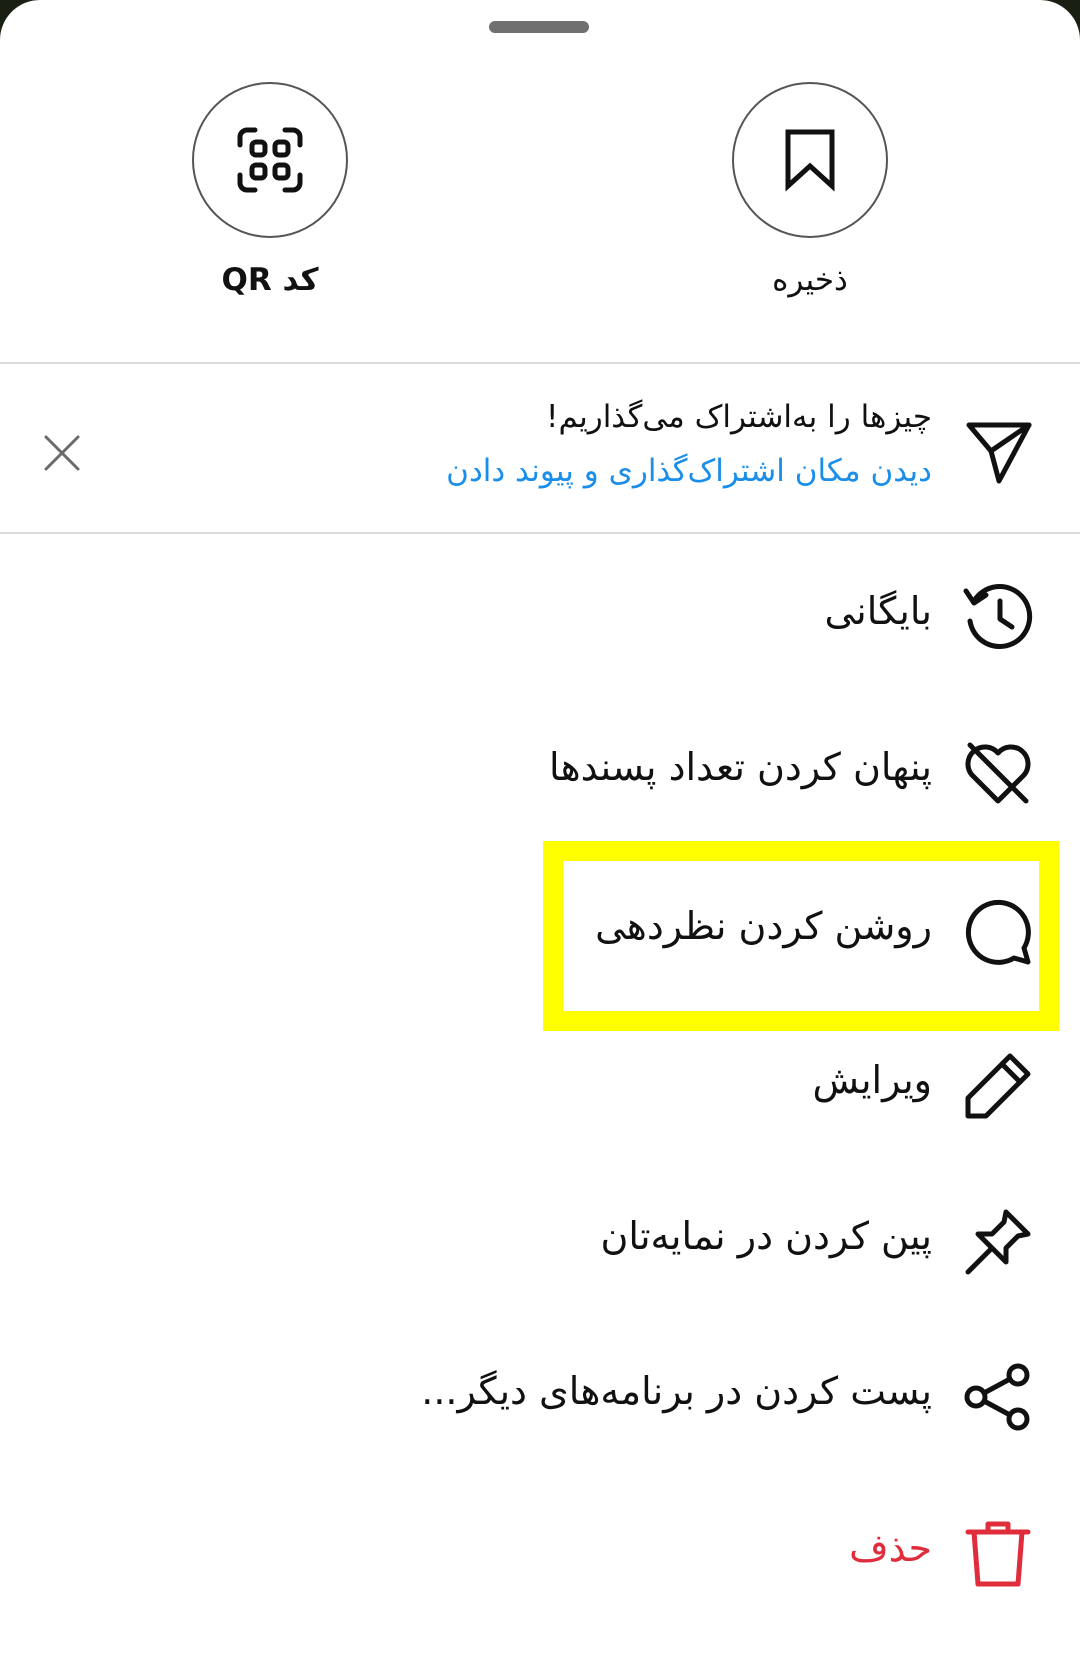  What do you see at coordinates (997, 1397) in the screenshot?
I see `share-icon` at bounding box center [997, 1397].